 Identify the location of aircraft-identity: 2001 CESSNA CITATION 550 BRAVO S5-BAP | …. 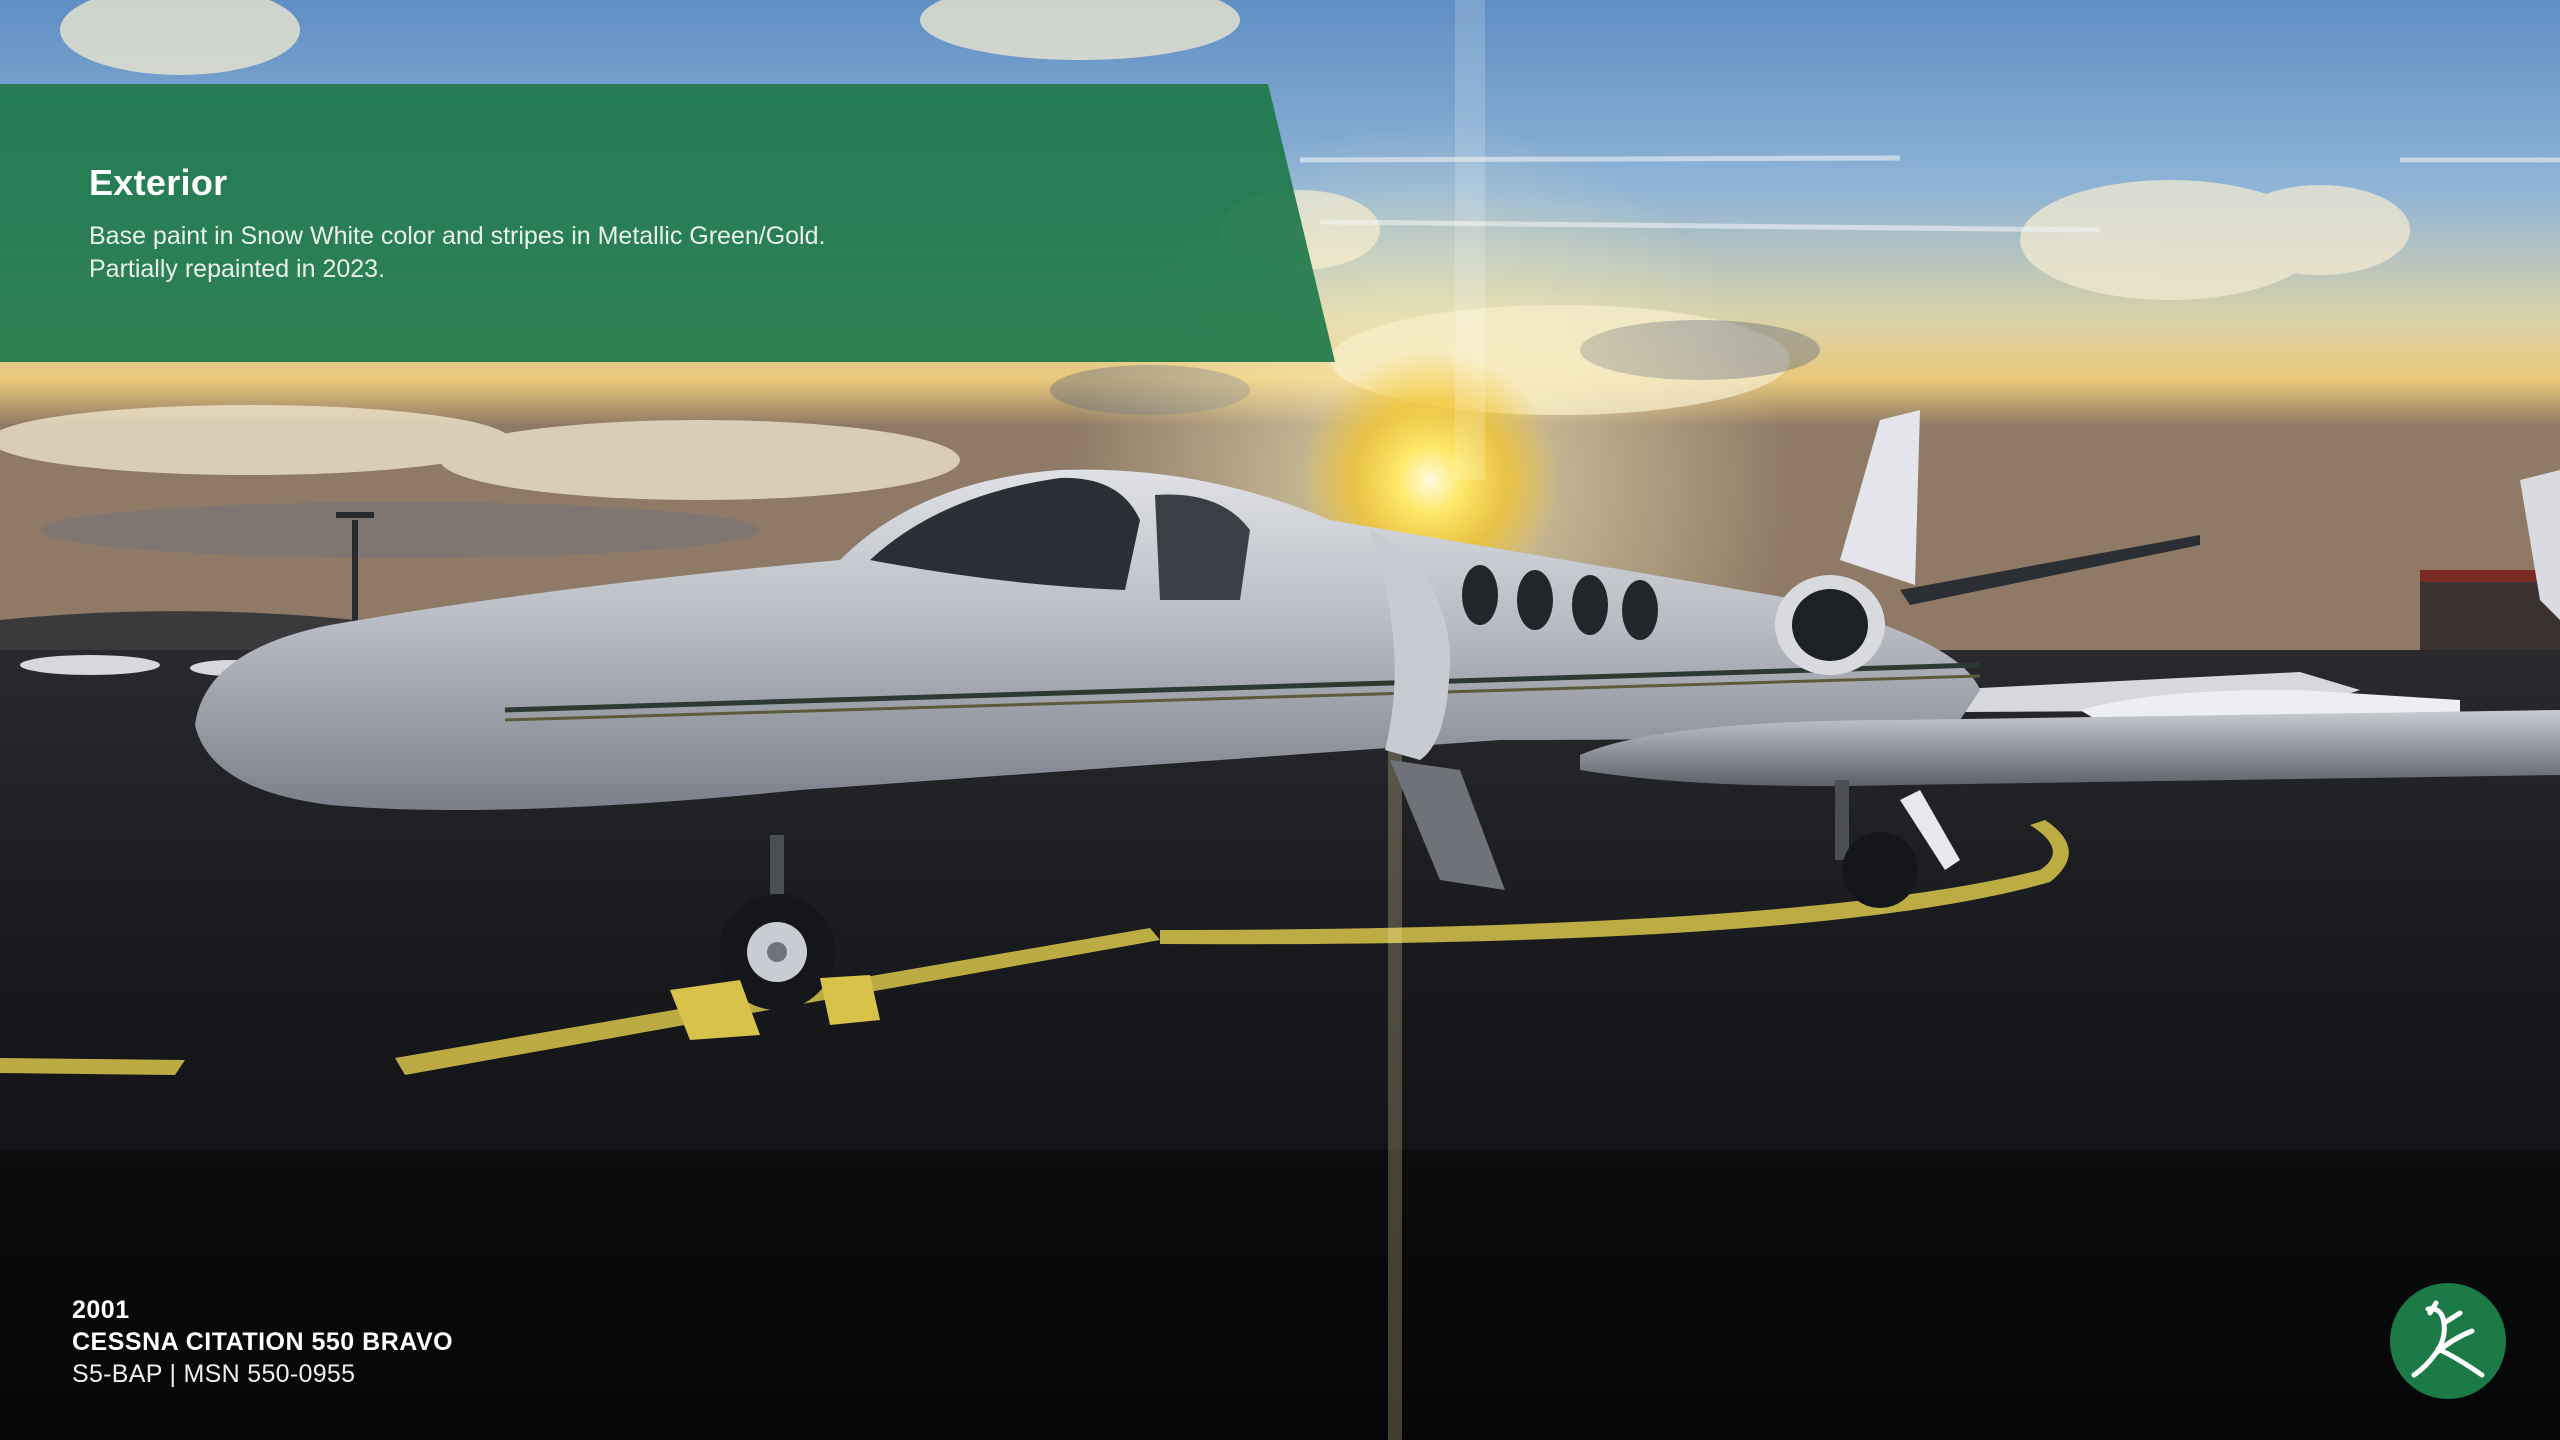
(262, 1342).